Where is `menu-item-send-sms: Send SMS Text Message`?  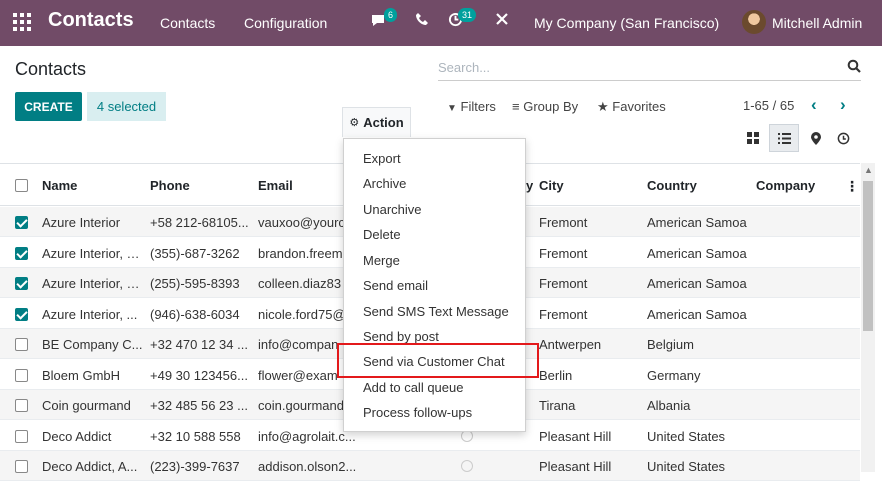 menu-item-send-sms: Send SMS Text Message is located at coordinates (436, 311).